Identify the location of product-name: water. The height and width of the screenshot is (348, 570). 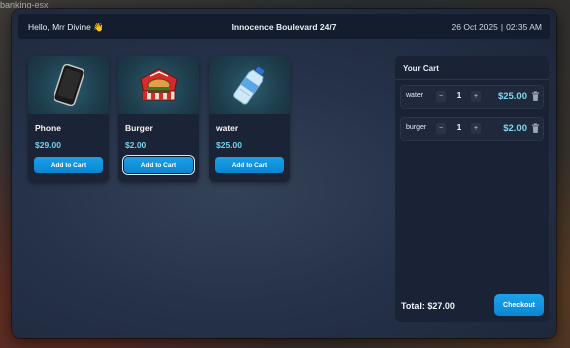
(227, 128).